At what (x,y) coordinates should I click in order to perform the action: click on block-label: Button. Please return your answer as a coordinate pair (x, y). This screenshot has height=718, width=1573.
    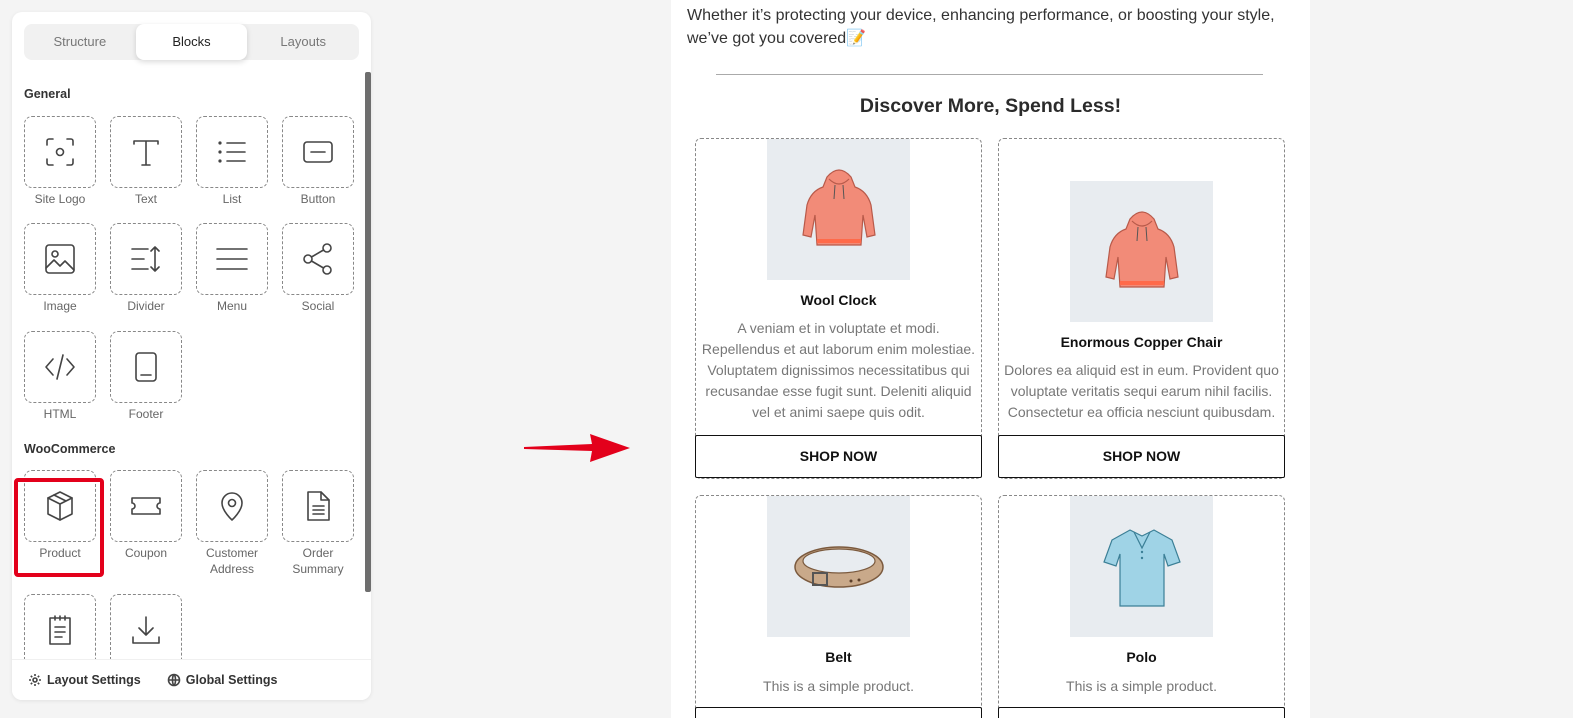
    Looking at the image, I should click on (318, 199).